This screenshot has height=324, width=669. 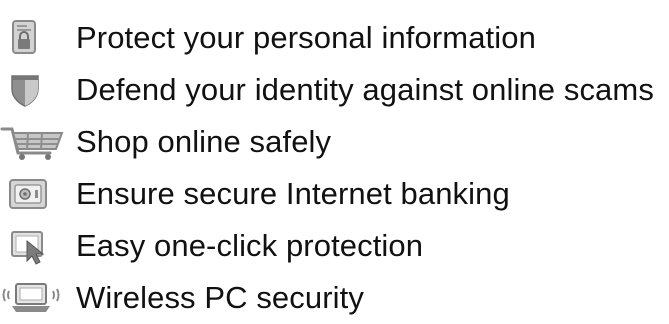 I want to click on feature-label: Protect your personal information, so click(x=306, y=37).